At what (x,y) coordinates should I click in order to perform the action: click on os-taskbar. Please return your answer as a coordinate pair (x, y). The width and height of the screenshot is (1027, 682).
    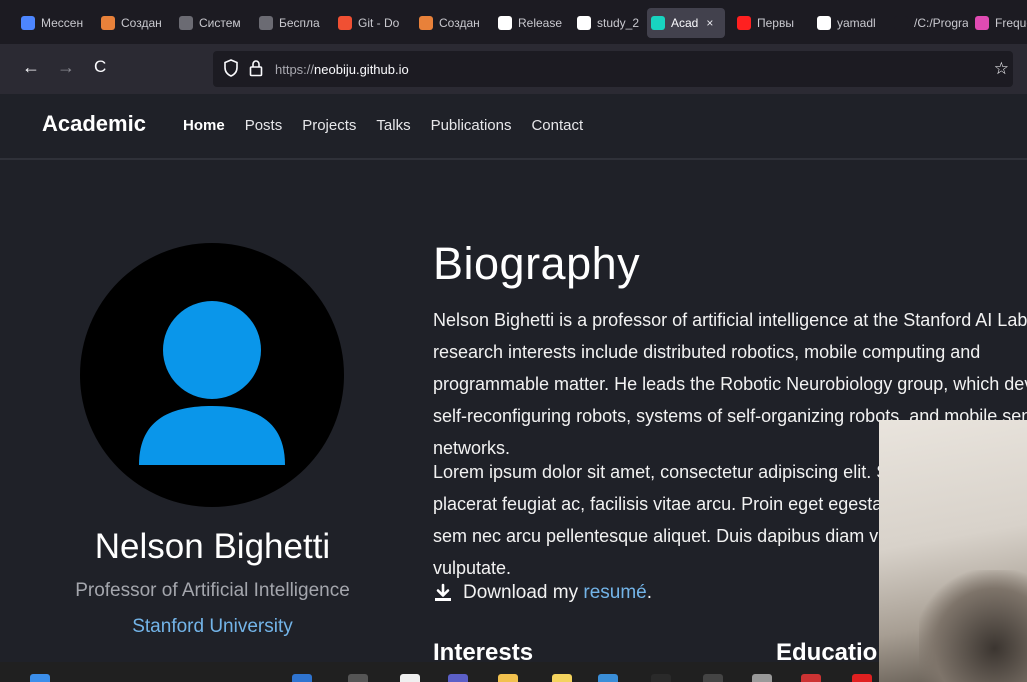
    Looking at the image, I should click on (439, 672).